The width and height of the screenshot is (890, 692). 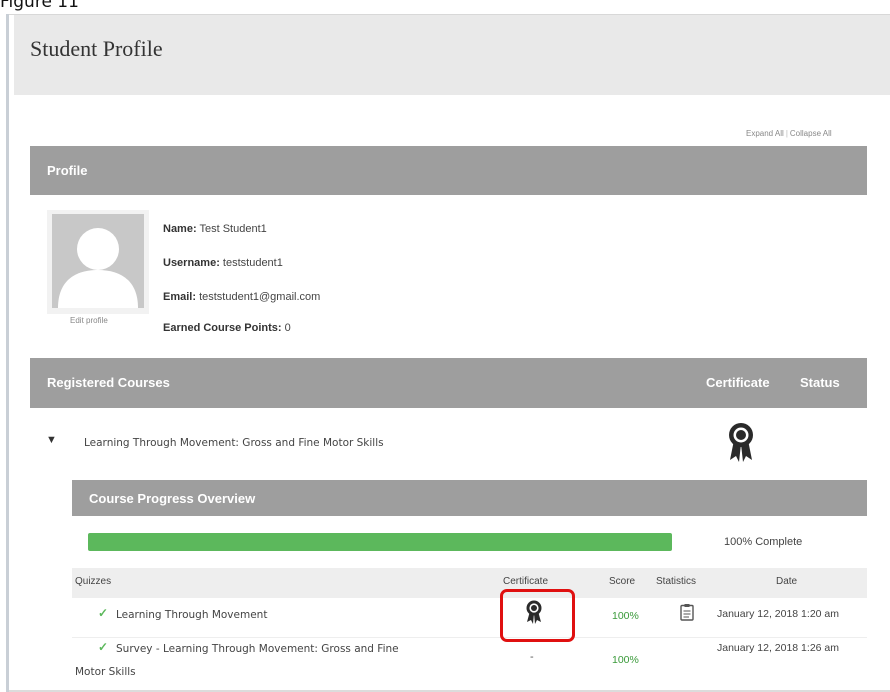 I want to click on quiz-certificate-column-header: Certificate, so click(x=526, y=581).